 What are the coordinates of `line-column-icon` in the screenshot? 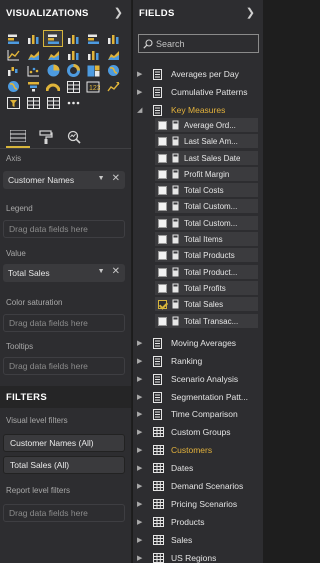 It's located at (73, 54).